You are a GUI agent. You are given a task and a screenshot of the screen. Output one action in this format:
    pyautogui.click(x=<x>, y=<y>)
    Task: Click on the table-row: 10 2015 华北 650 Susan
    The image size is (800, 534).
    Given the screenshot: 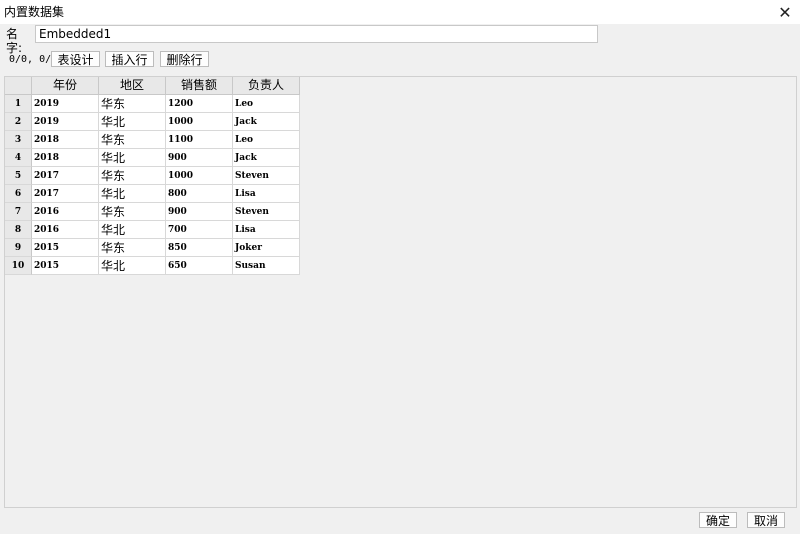 What is the action you would take?
    pyautogui.click(x=152, y=266)
    